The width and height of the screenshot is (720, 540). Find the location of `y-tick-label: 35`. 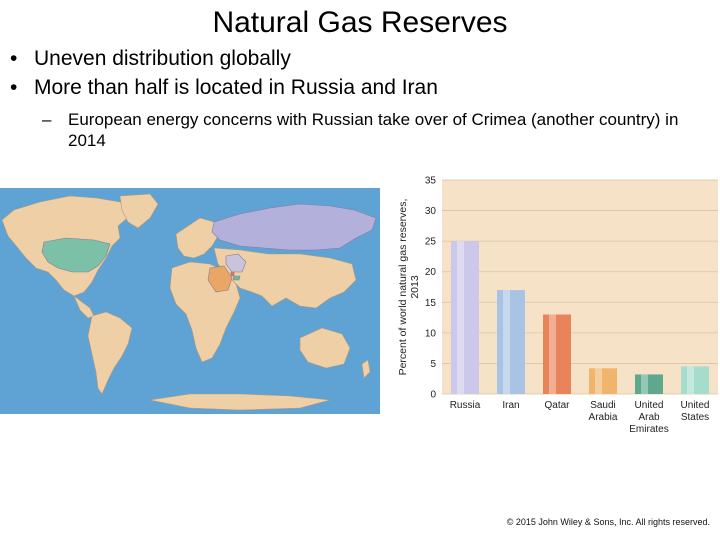

y-tick-label: 35 is located at coordinates (431, 181).